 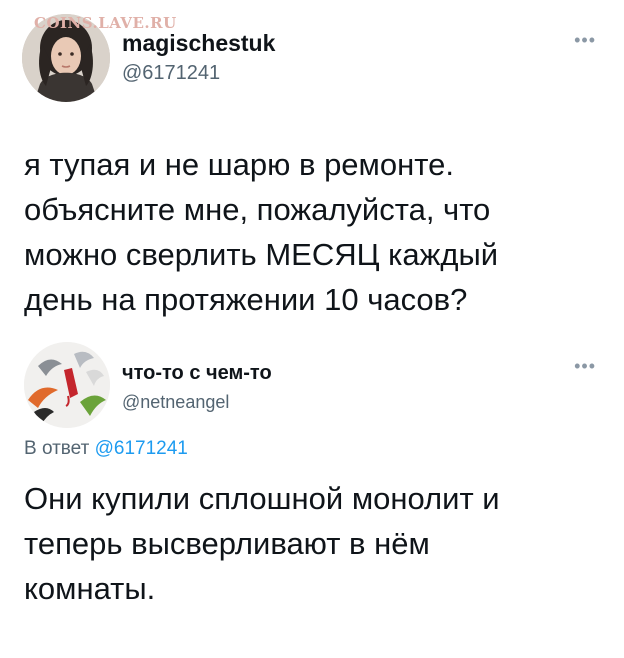 I want to click on reply-to-line: В ответ @6171241, so click(x=106, y=449).